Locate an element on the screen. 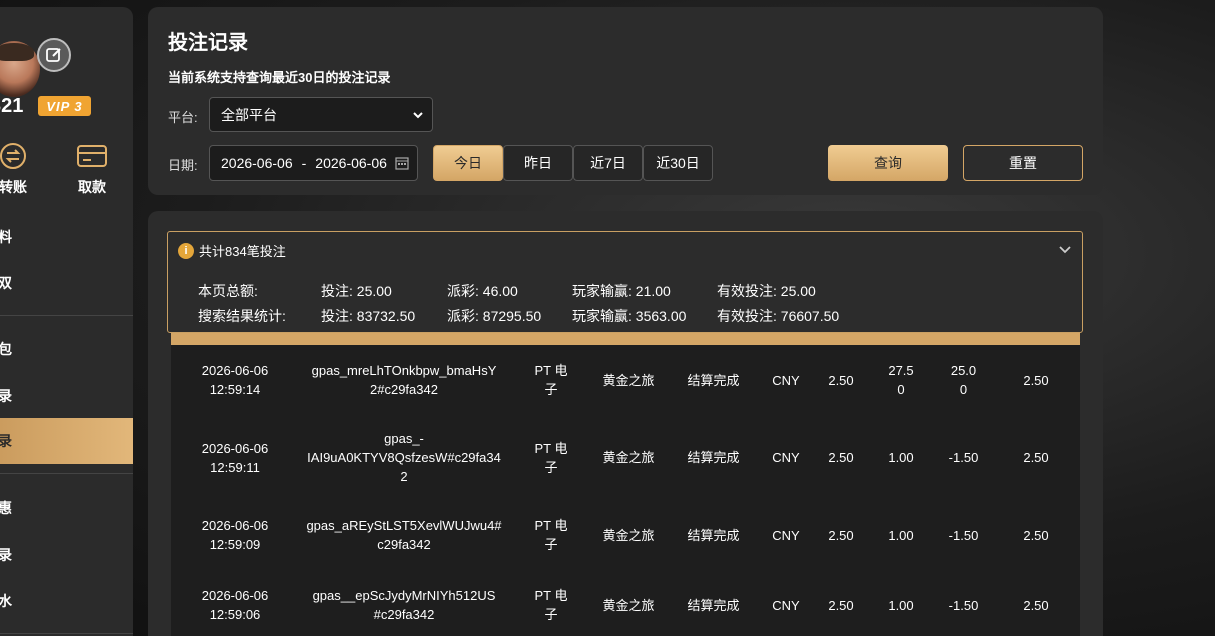 The image size is (1215, 636). table-header-bar is located at coordinates (625, 339).